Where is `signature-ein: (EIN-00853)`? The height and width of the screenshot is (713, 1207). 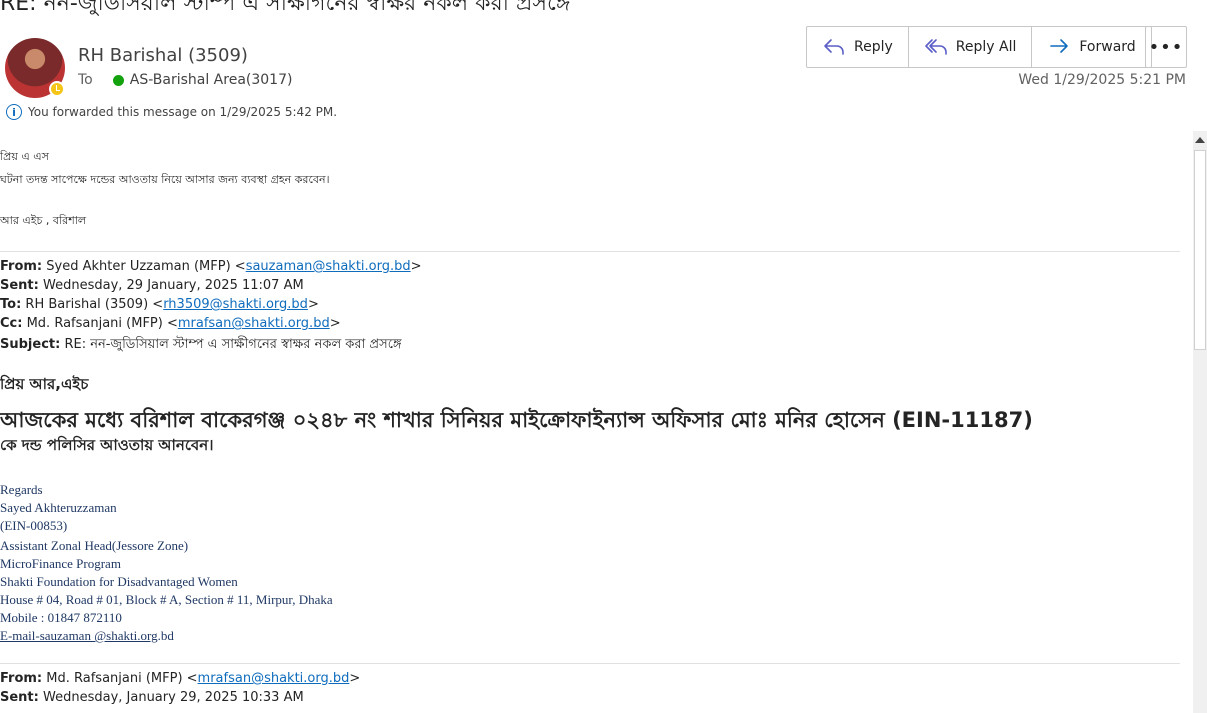 signature-ein: (EIN-00853) is located at coordinates (34, 525).